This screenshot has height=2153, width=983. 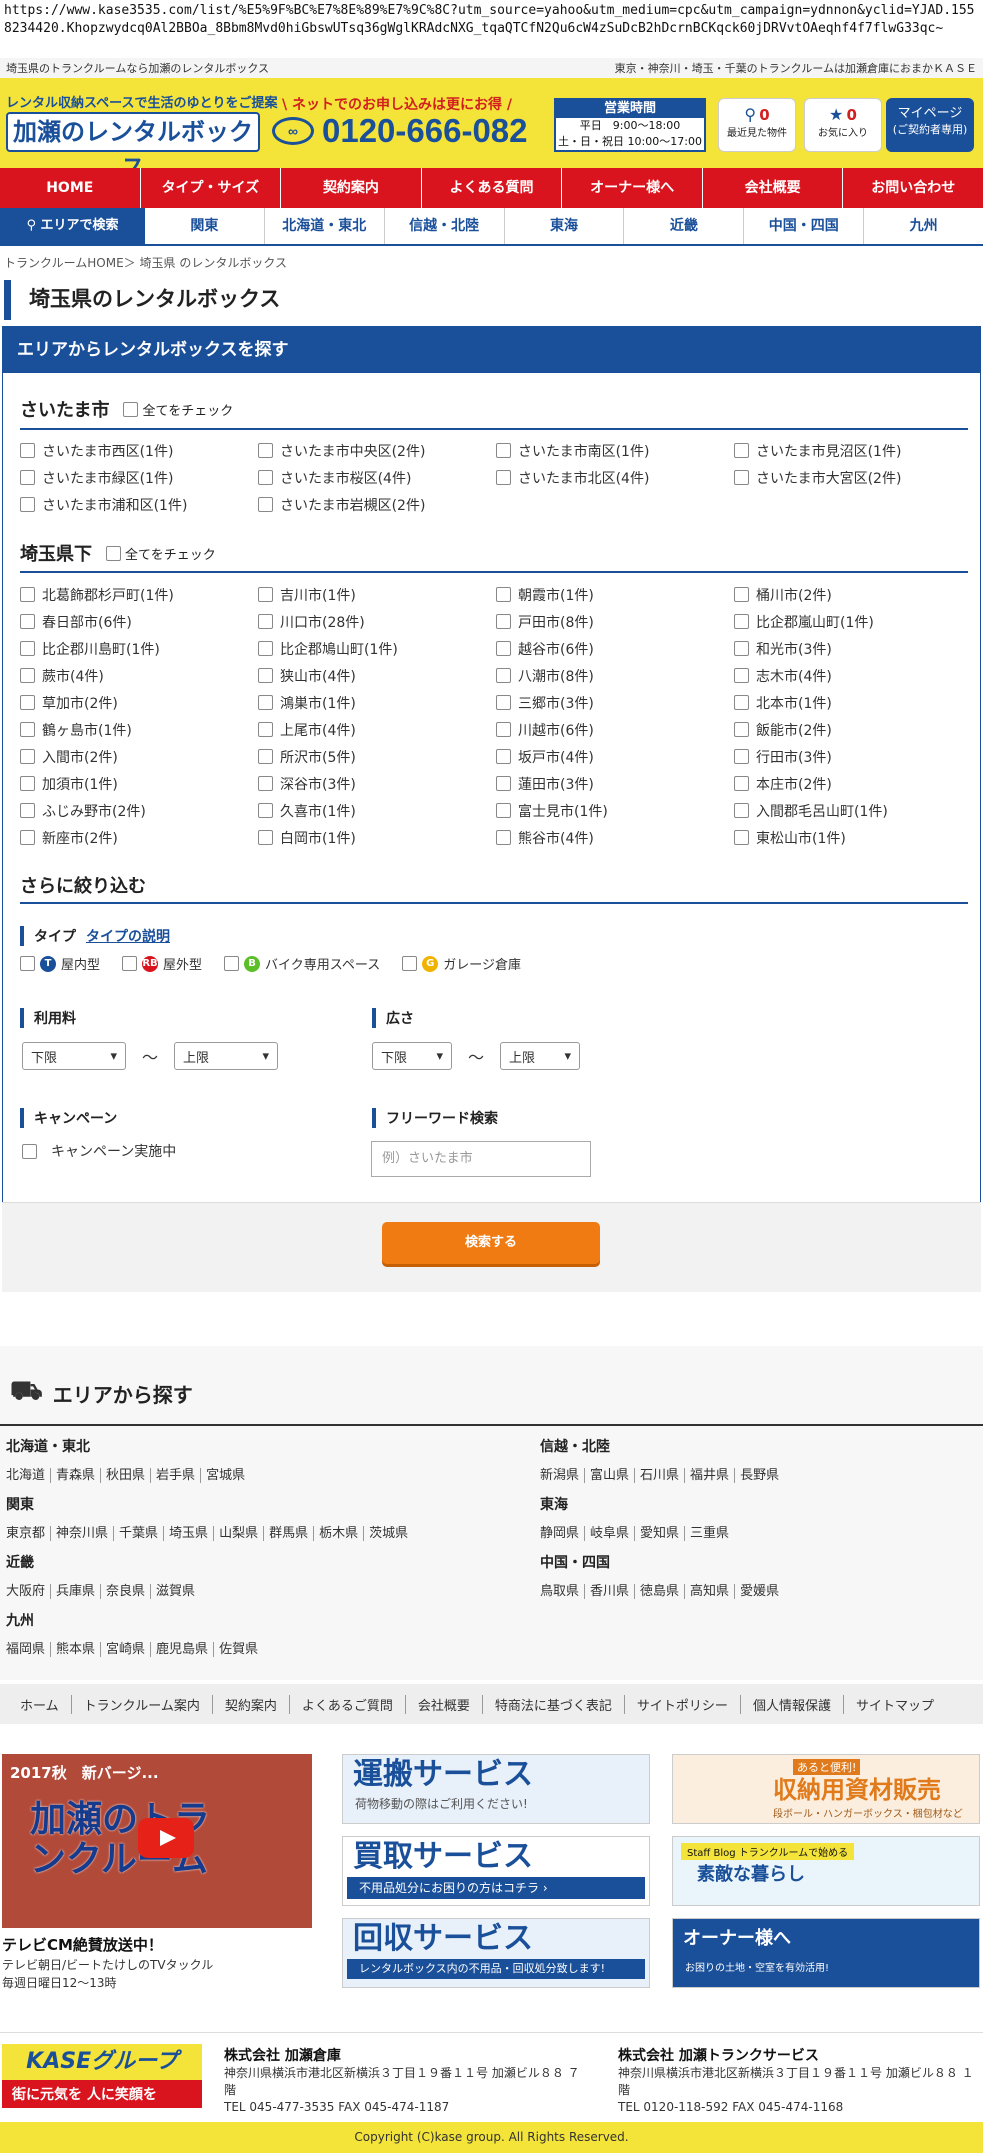 What do you see at coordinates (853, 594) in the screenshot?
I see `area-checkbox-item: 桶川市(2件)` at bounding box center [853, 594].